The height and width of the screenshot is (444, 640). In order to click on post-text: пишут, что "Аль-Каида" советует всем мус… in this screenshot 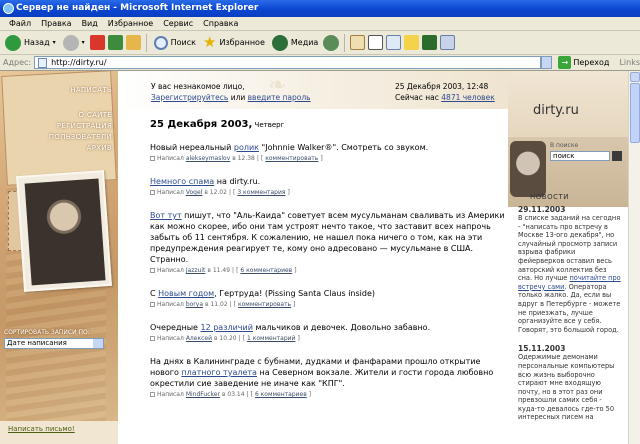, I will do `click(327, 237)`.